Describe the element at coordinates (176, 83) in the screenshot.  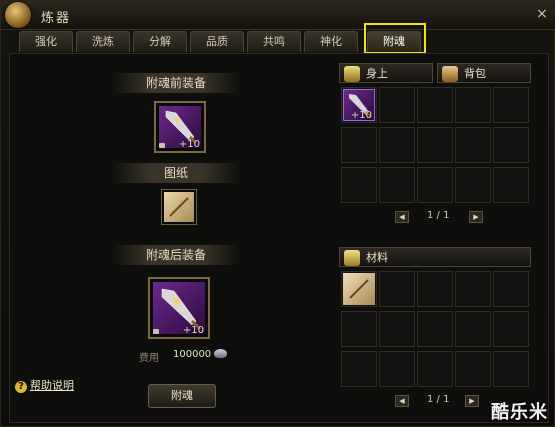
I see `before-equipment-label: 附魂前装备` at that location.